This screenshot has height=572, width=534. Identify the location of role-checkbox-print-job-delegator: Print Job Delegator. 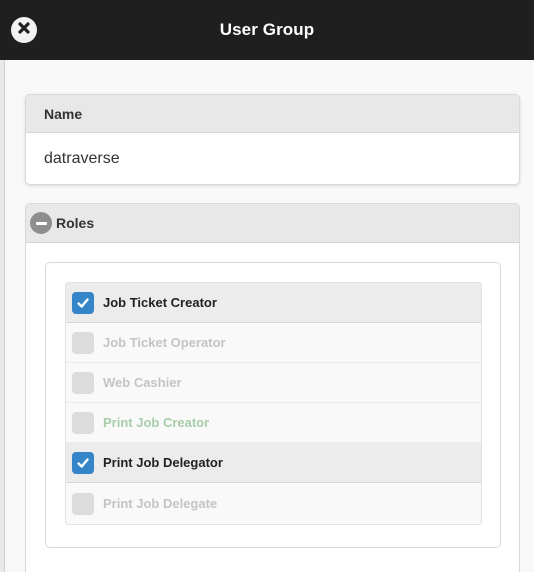
(273, 463).